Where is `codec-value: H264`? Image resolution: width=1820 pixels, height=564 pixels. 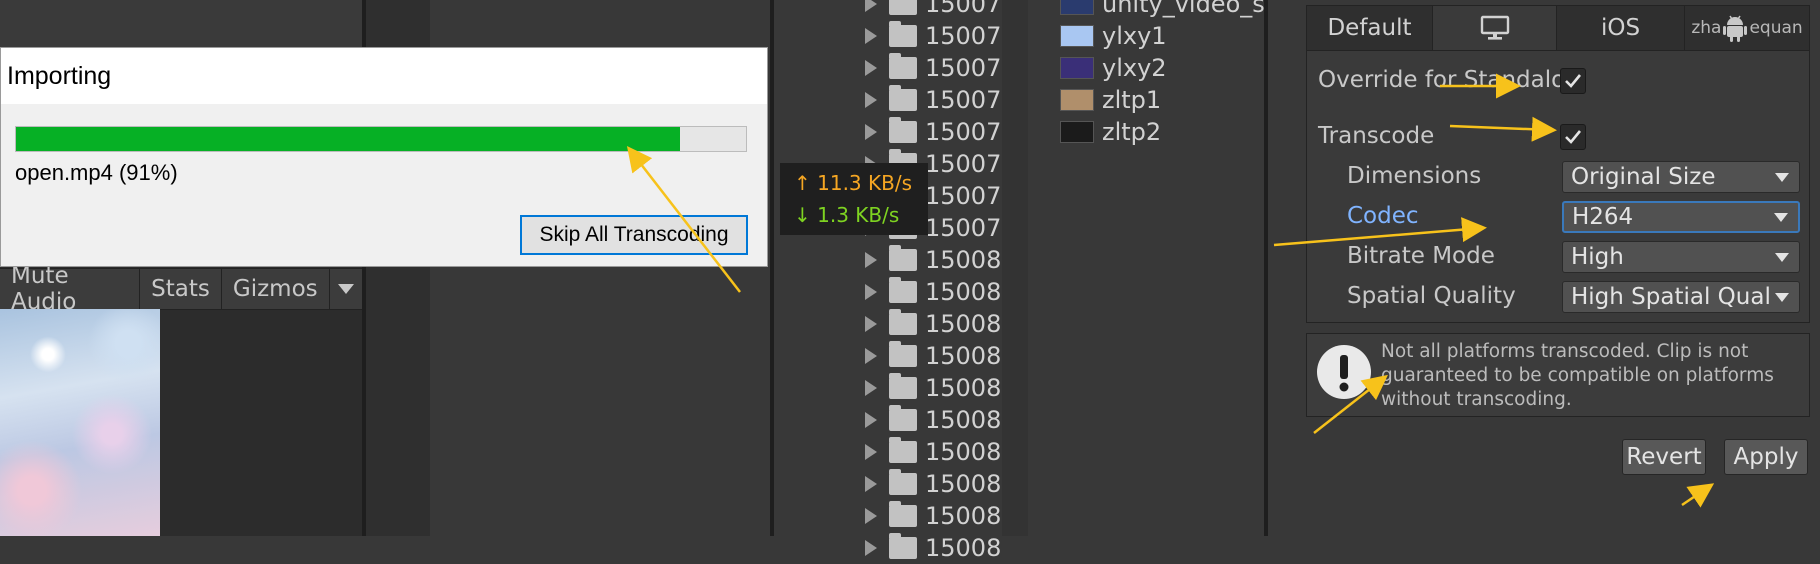
codec-value: H264 is located at coordinates (1603, 217).